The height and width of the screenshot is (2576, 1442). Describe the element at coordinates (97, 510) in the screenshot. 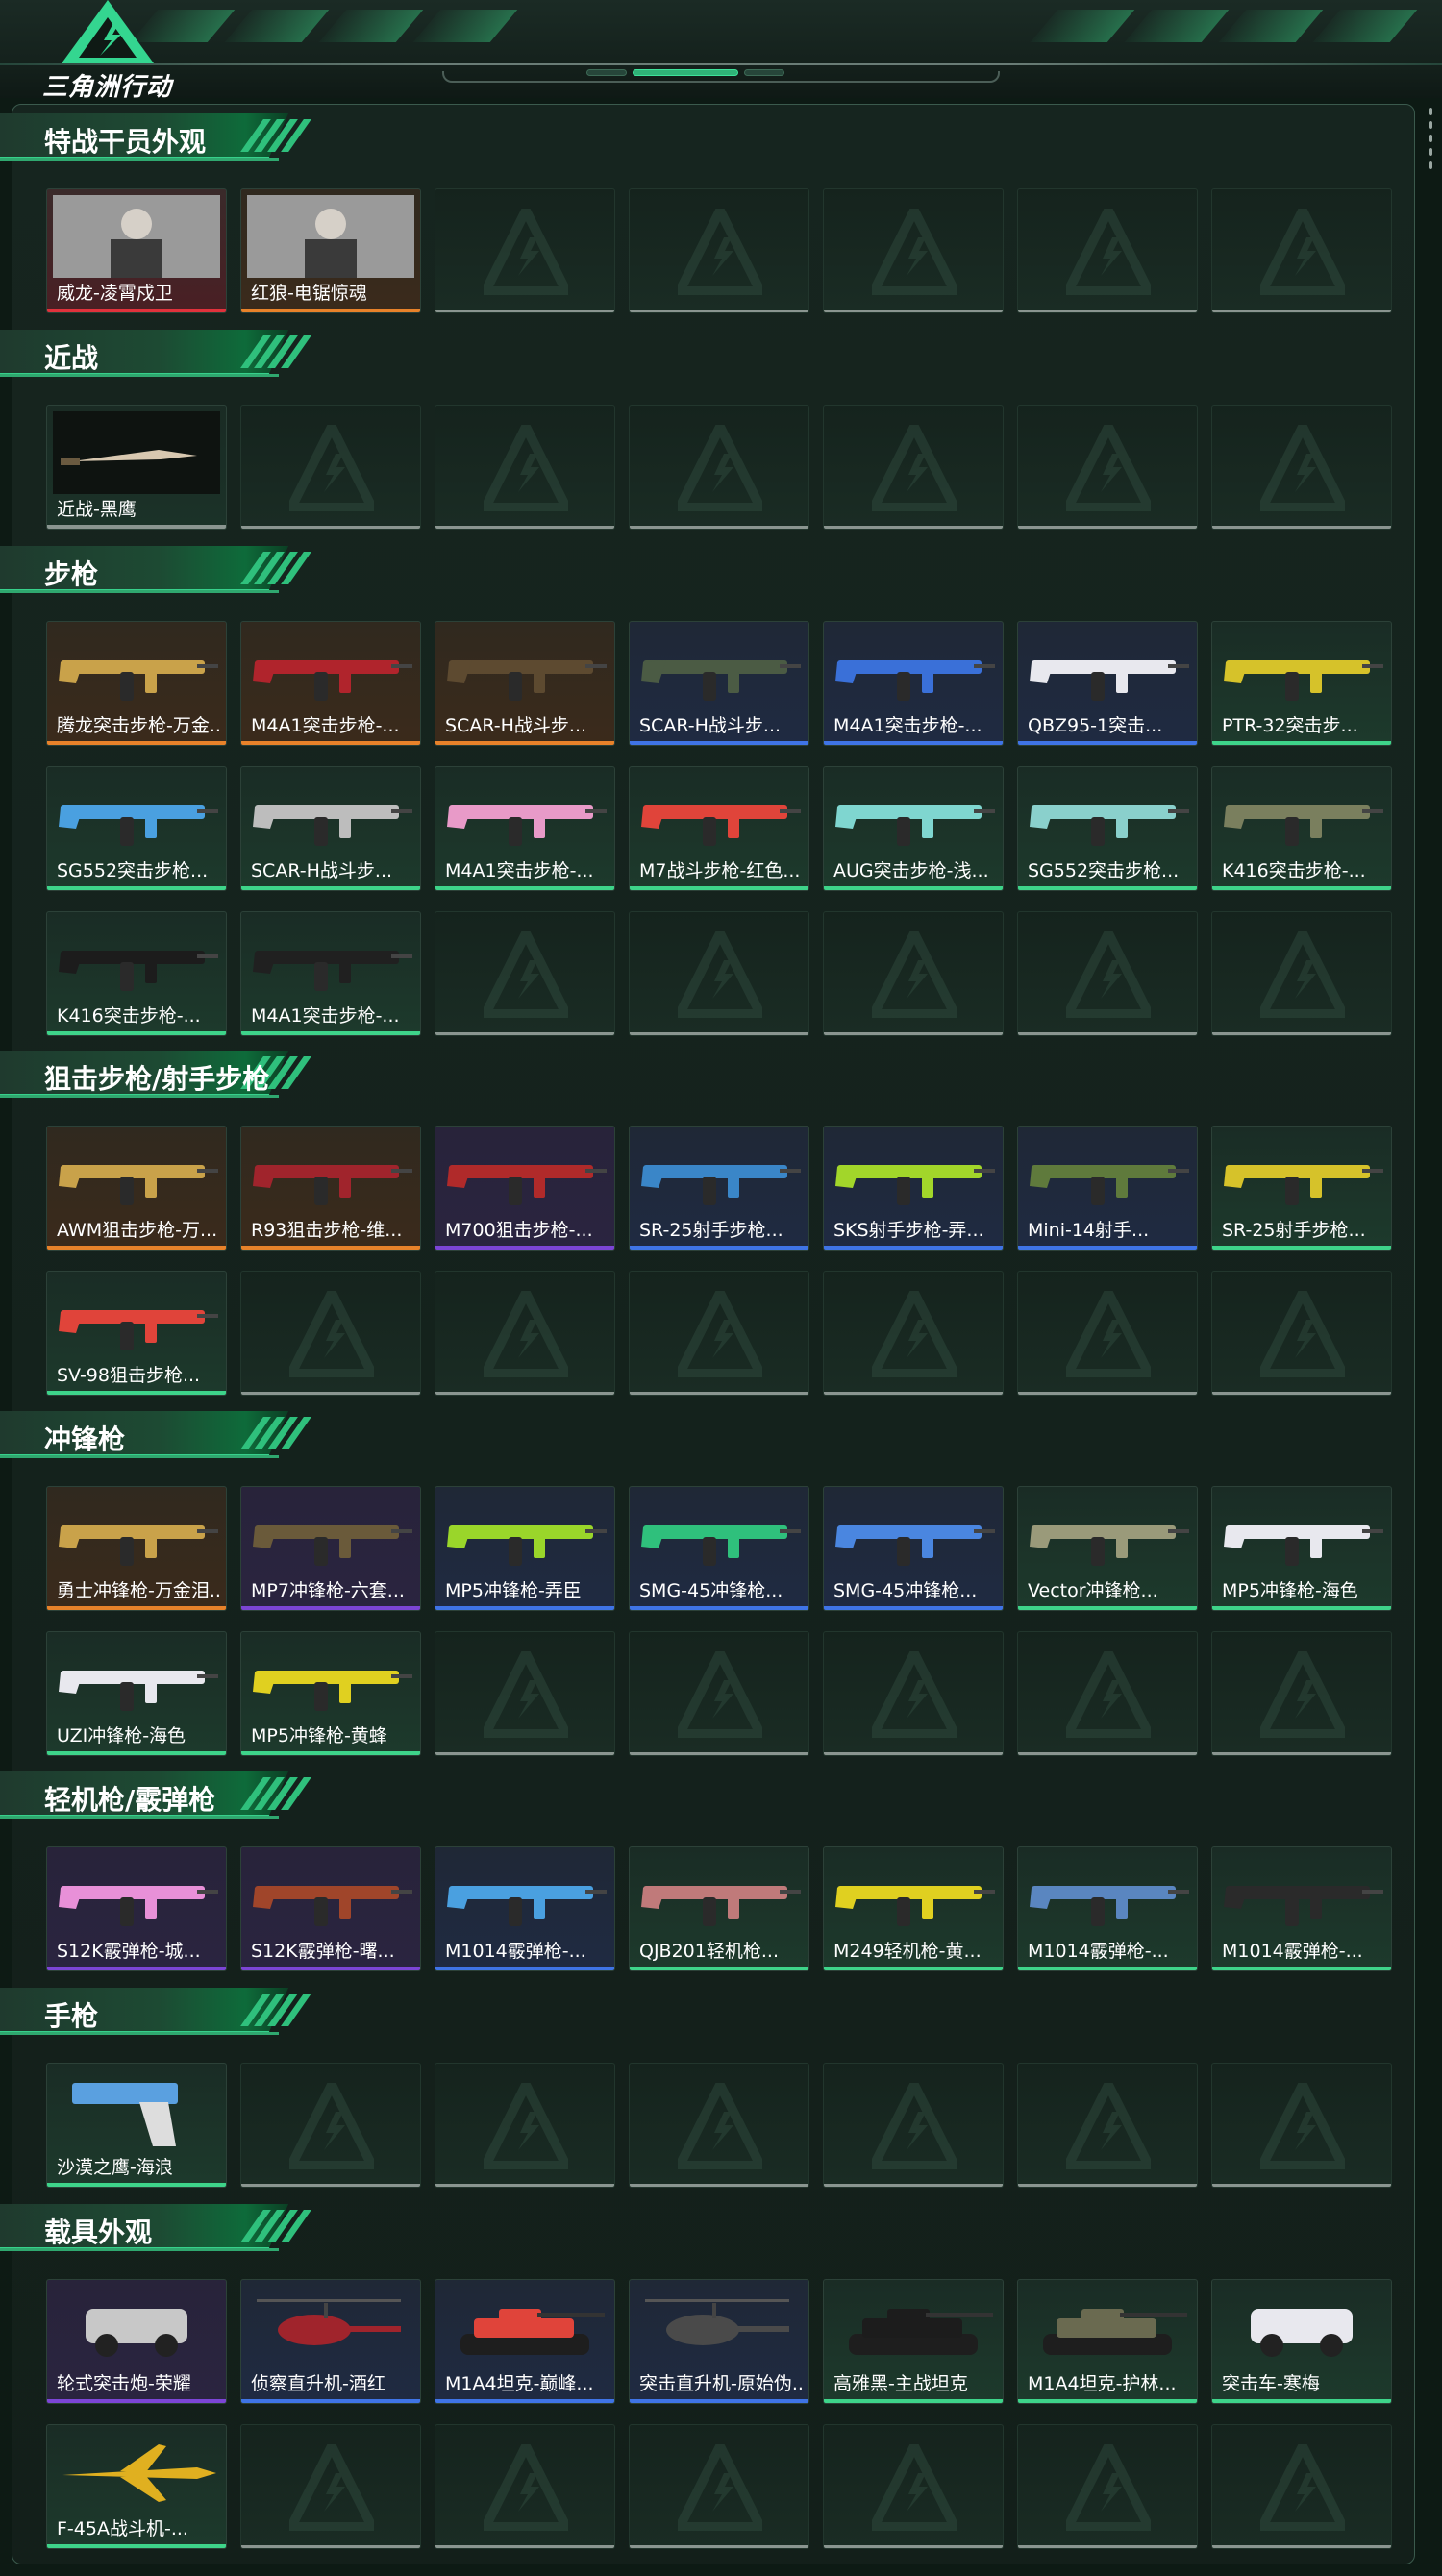

I see `skin-card-label: 近战-黑鹰` at that location.